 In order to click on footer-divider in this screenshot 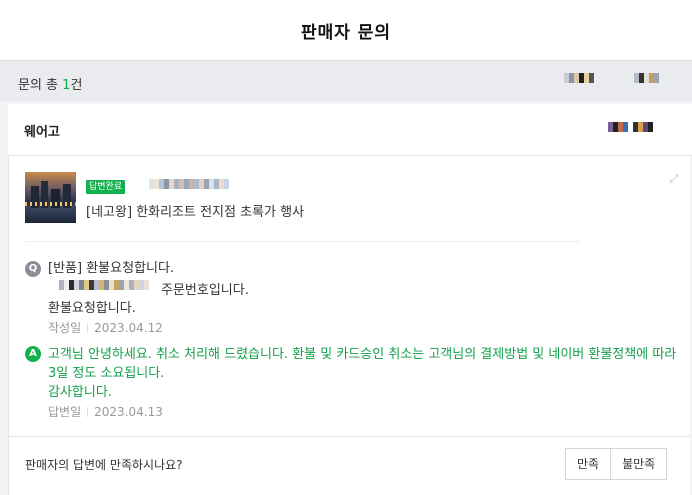, I will do `click(350, 436)`.